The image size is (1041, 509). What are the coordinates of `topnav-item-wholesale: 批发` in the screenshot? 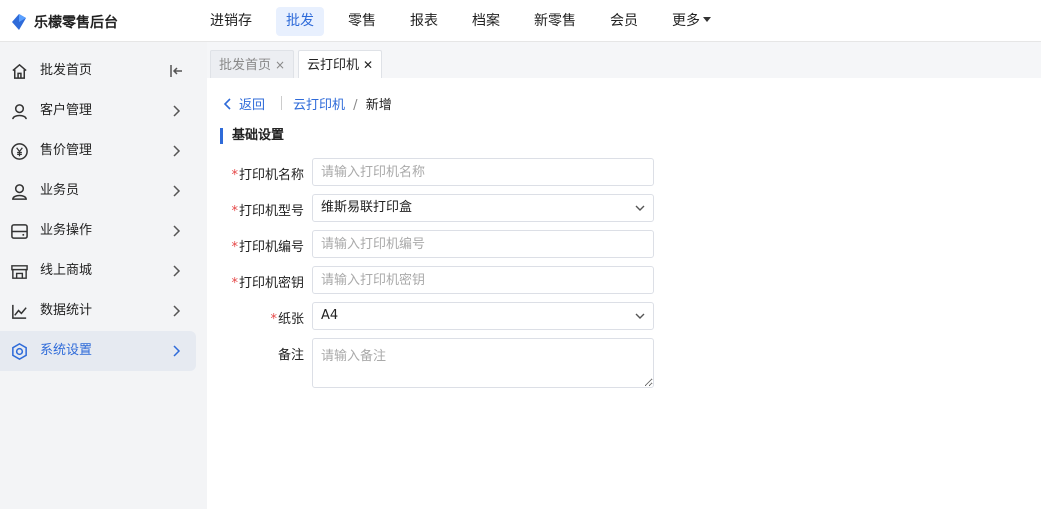 It's located at (300, 21).